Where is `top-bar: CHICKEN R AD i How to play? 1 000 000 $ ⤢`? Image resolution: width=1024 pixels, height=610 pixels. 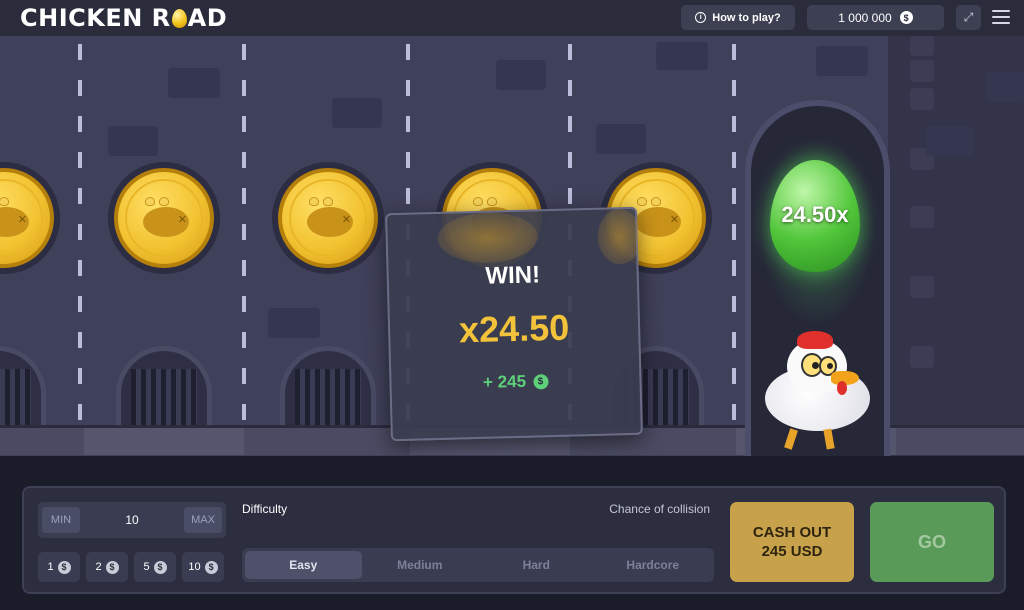 top-bar: CHICKEN R AD i How to play? 1 000 000 $ ⤢ is located at coordinates (512, 18).